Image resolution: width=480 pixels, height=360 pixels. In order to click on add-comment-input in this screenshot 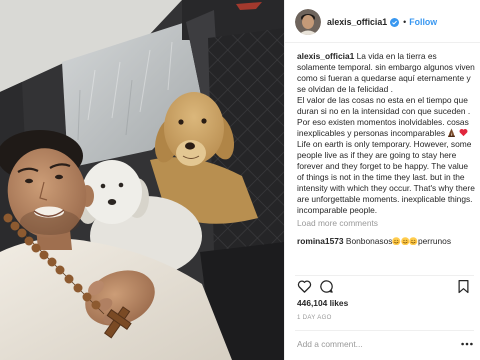, I will do `click(372, 344)`.